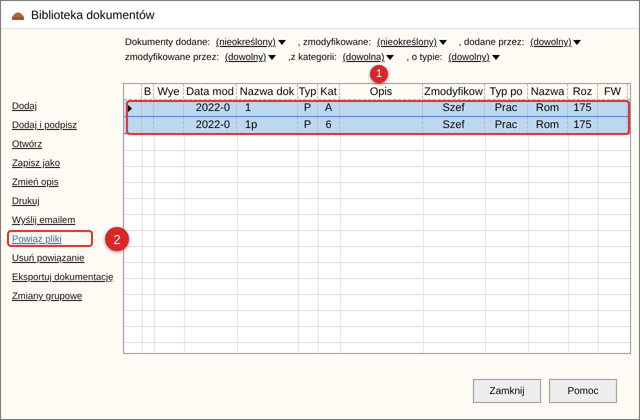  Describe the element at coordinates (167, 42) in the screenshot. I see `filter-label: Dokumenty dodane:` at that location.